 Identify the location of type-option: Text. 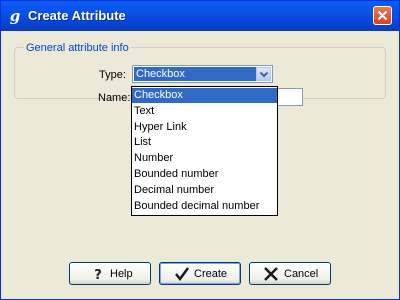
(204, 111).